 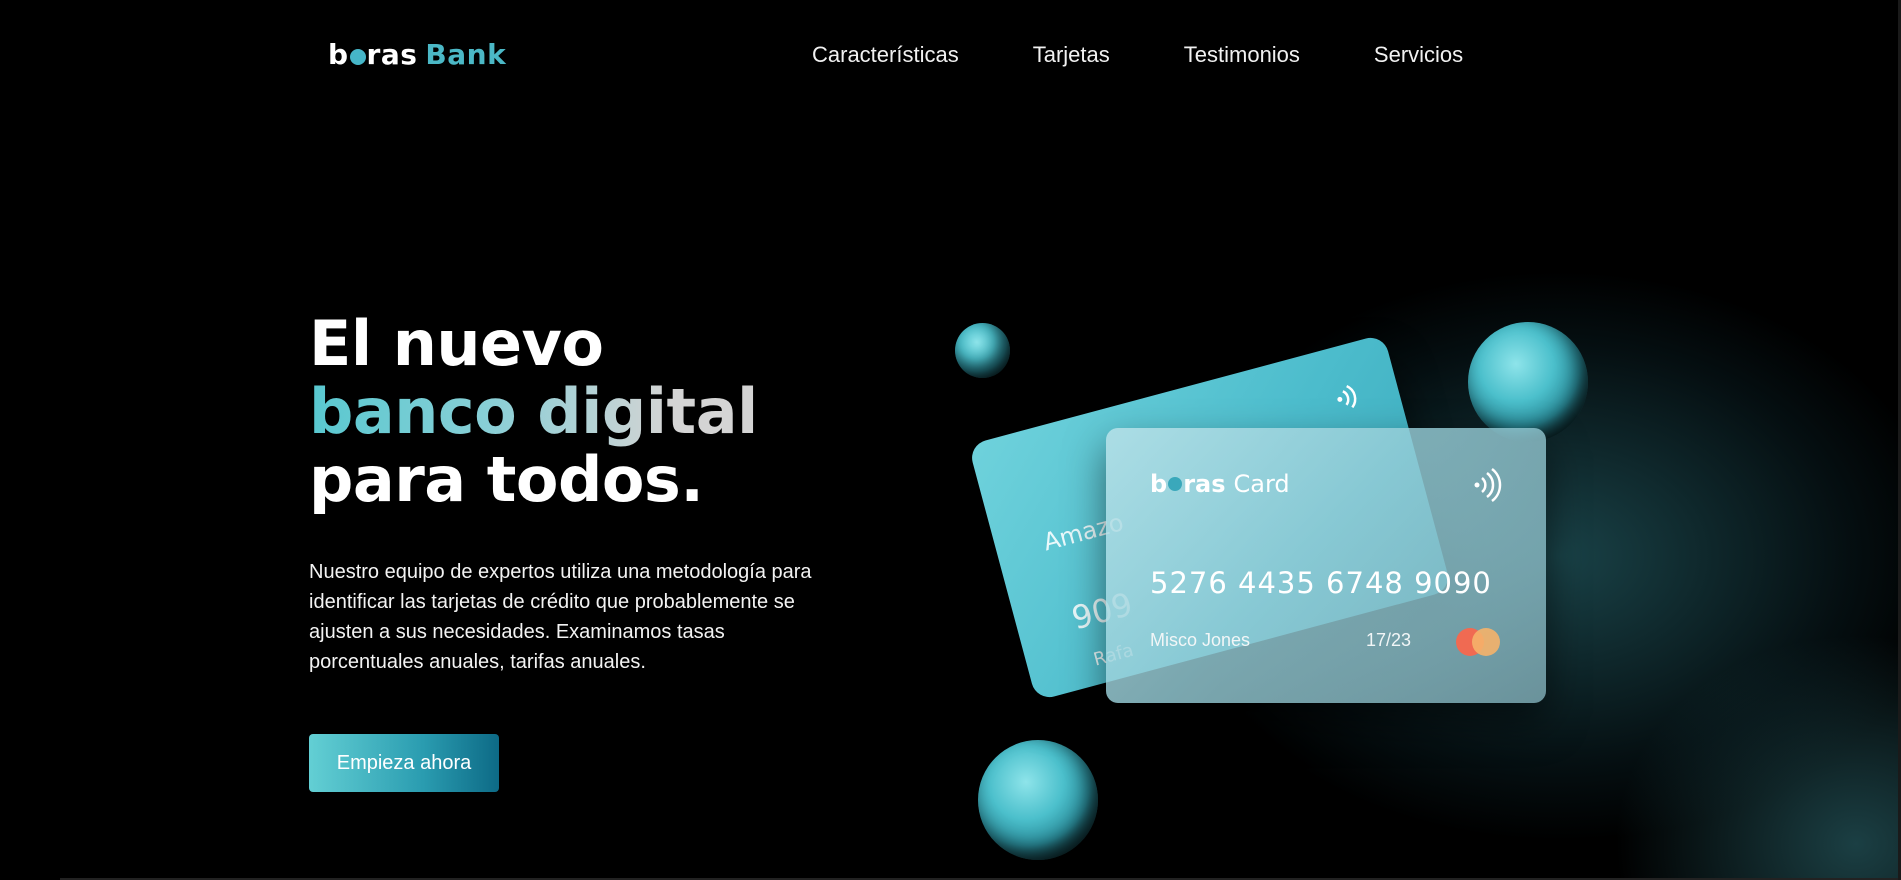 I want to click on mastercard-icon, so click(x=1479, y=642).